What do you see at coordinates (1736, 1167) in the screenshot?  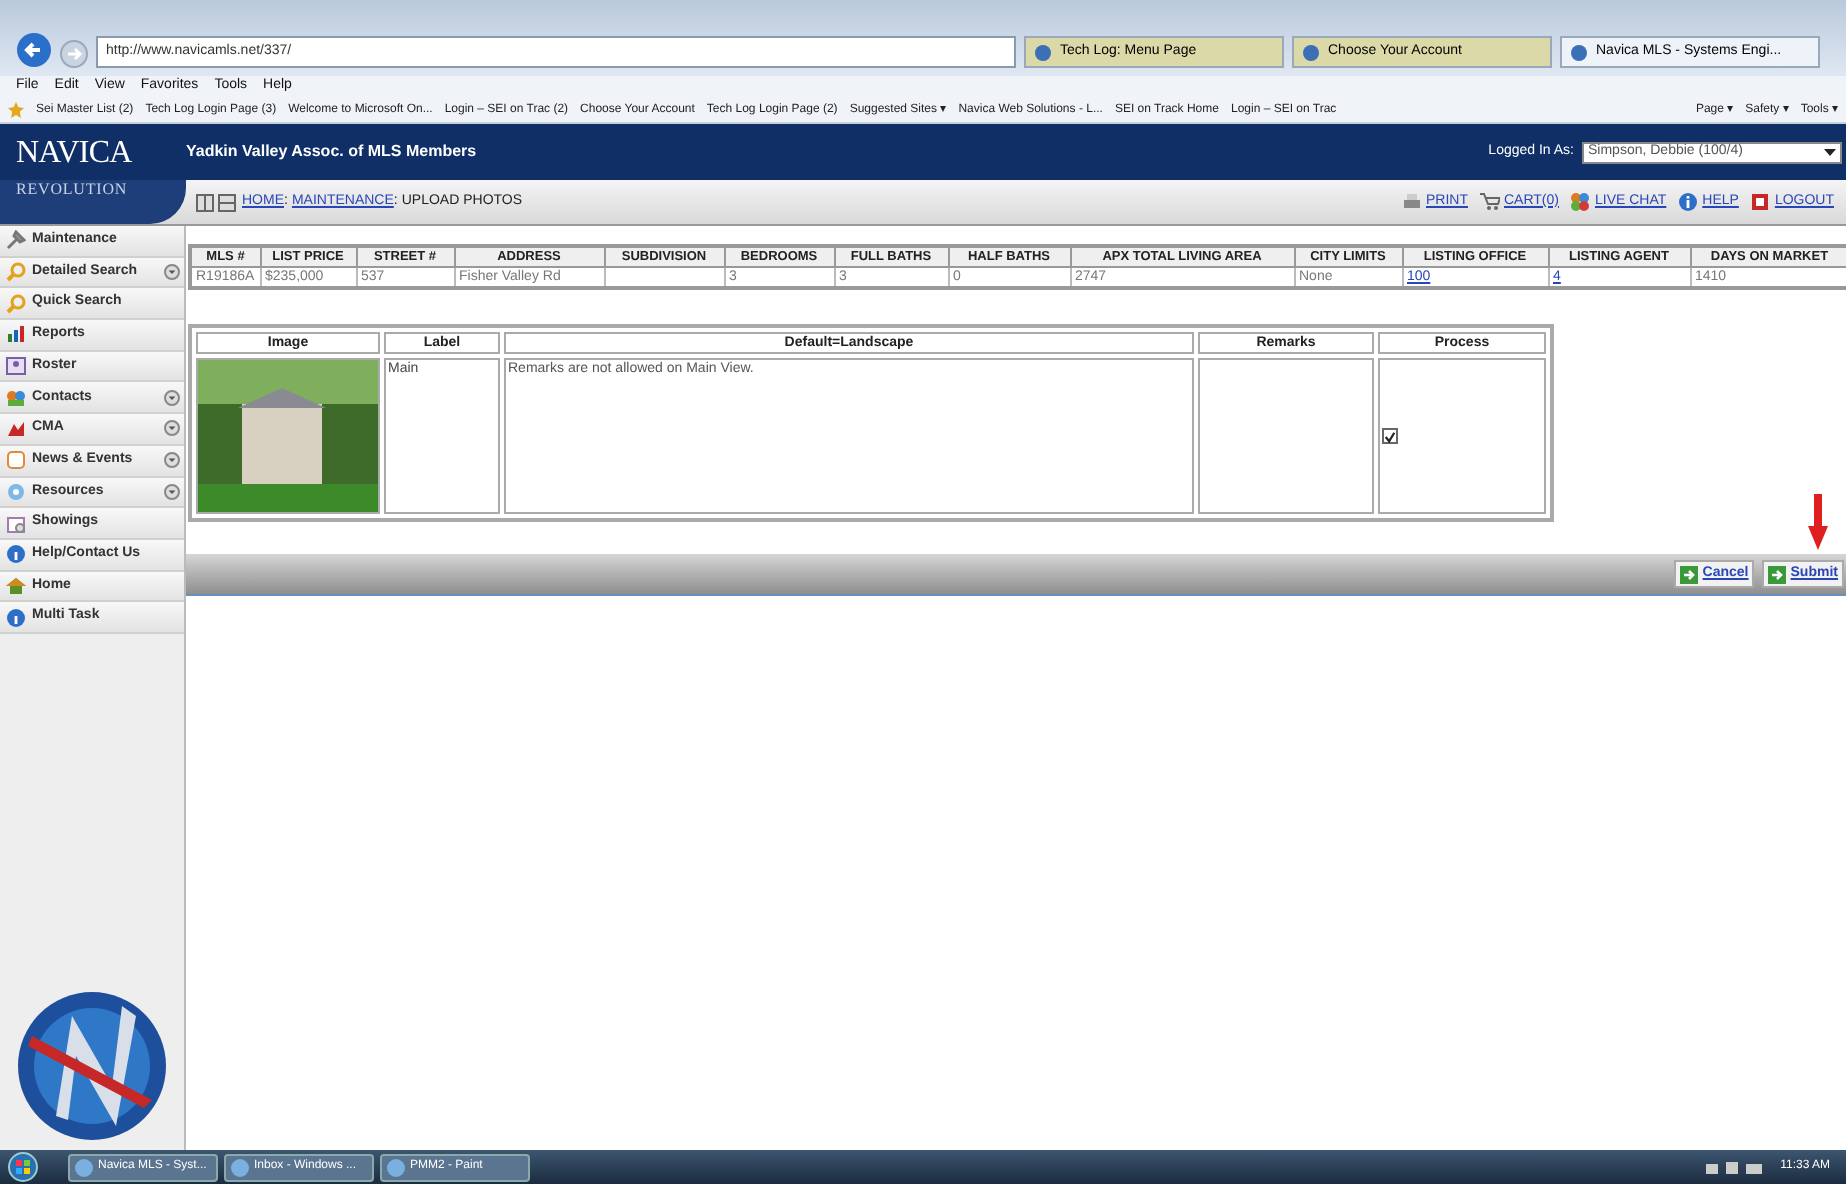 I see `tray-icons-icon` at bounding box center [1736, 1167].